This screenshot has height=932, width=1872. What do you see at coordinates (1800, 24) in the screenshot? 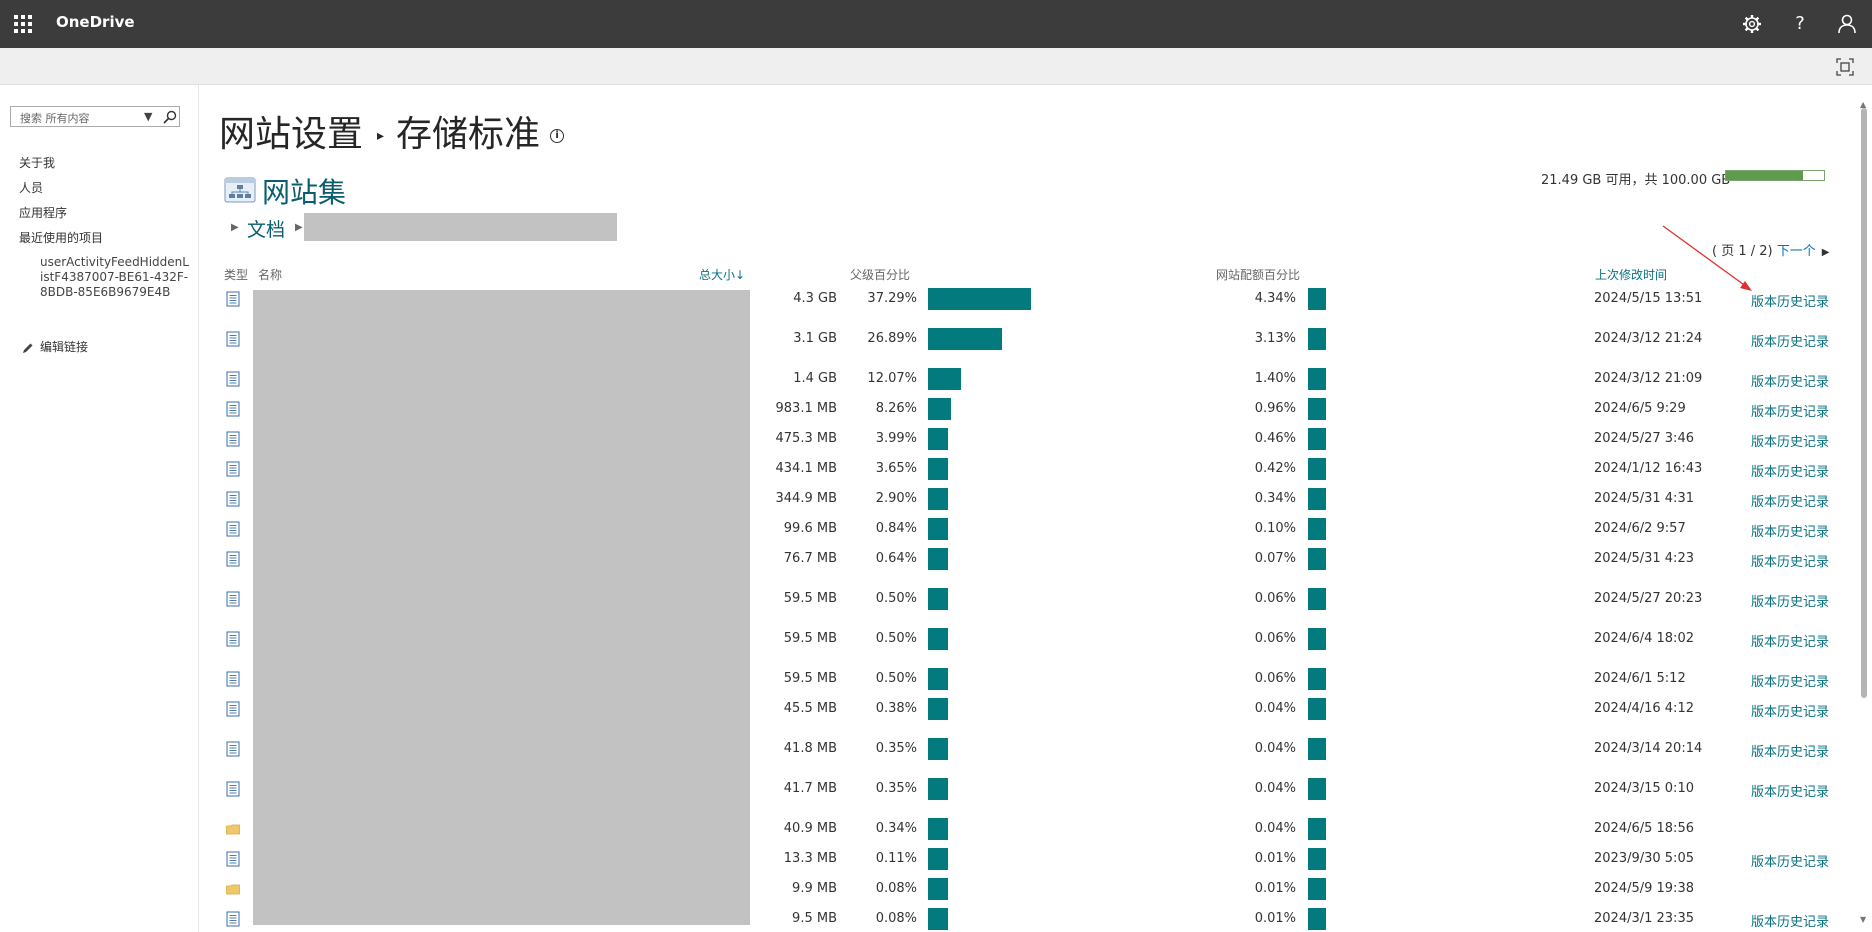
I see `help-icon: ?` at bounding box center [1800, 24].